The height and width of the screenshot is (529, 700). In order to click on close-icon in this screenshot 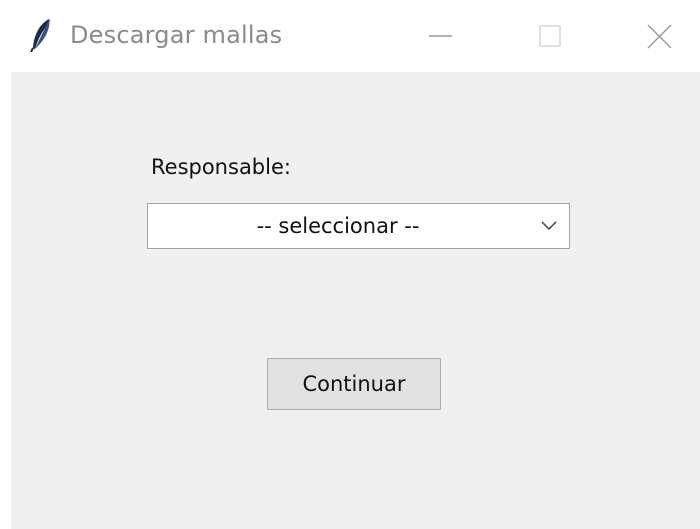, I will do `click(659, 36)`.